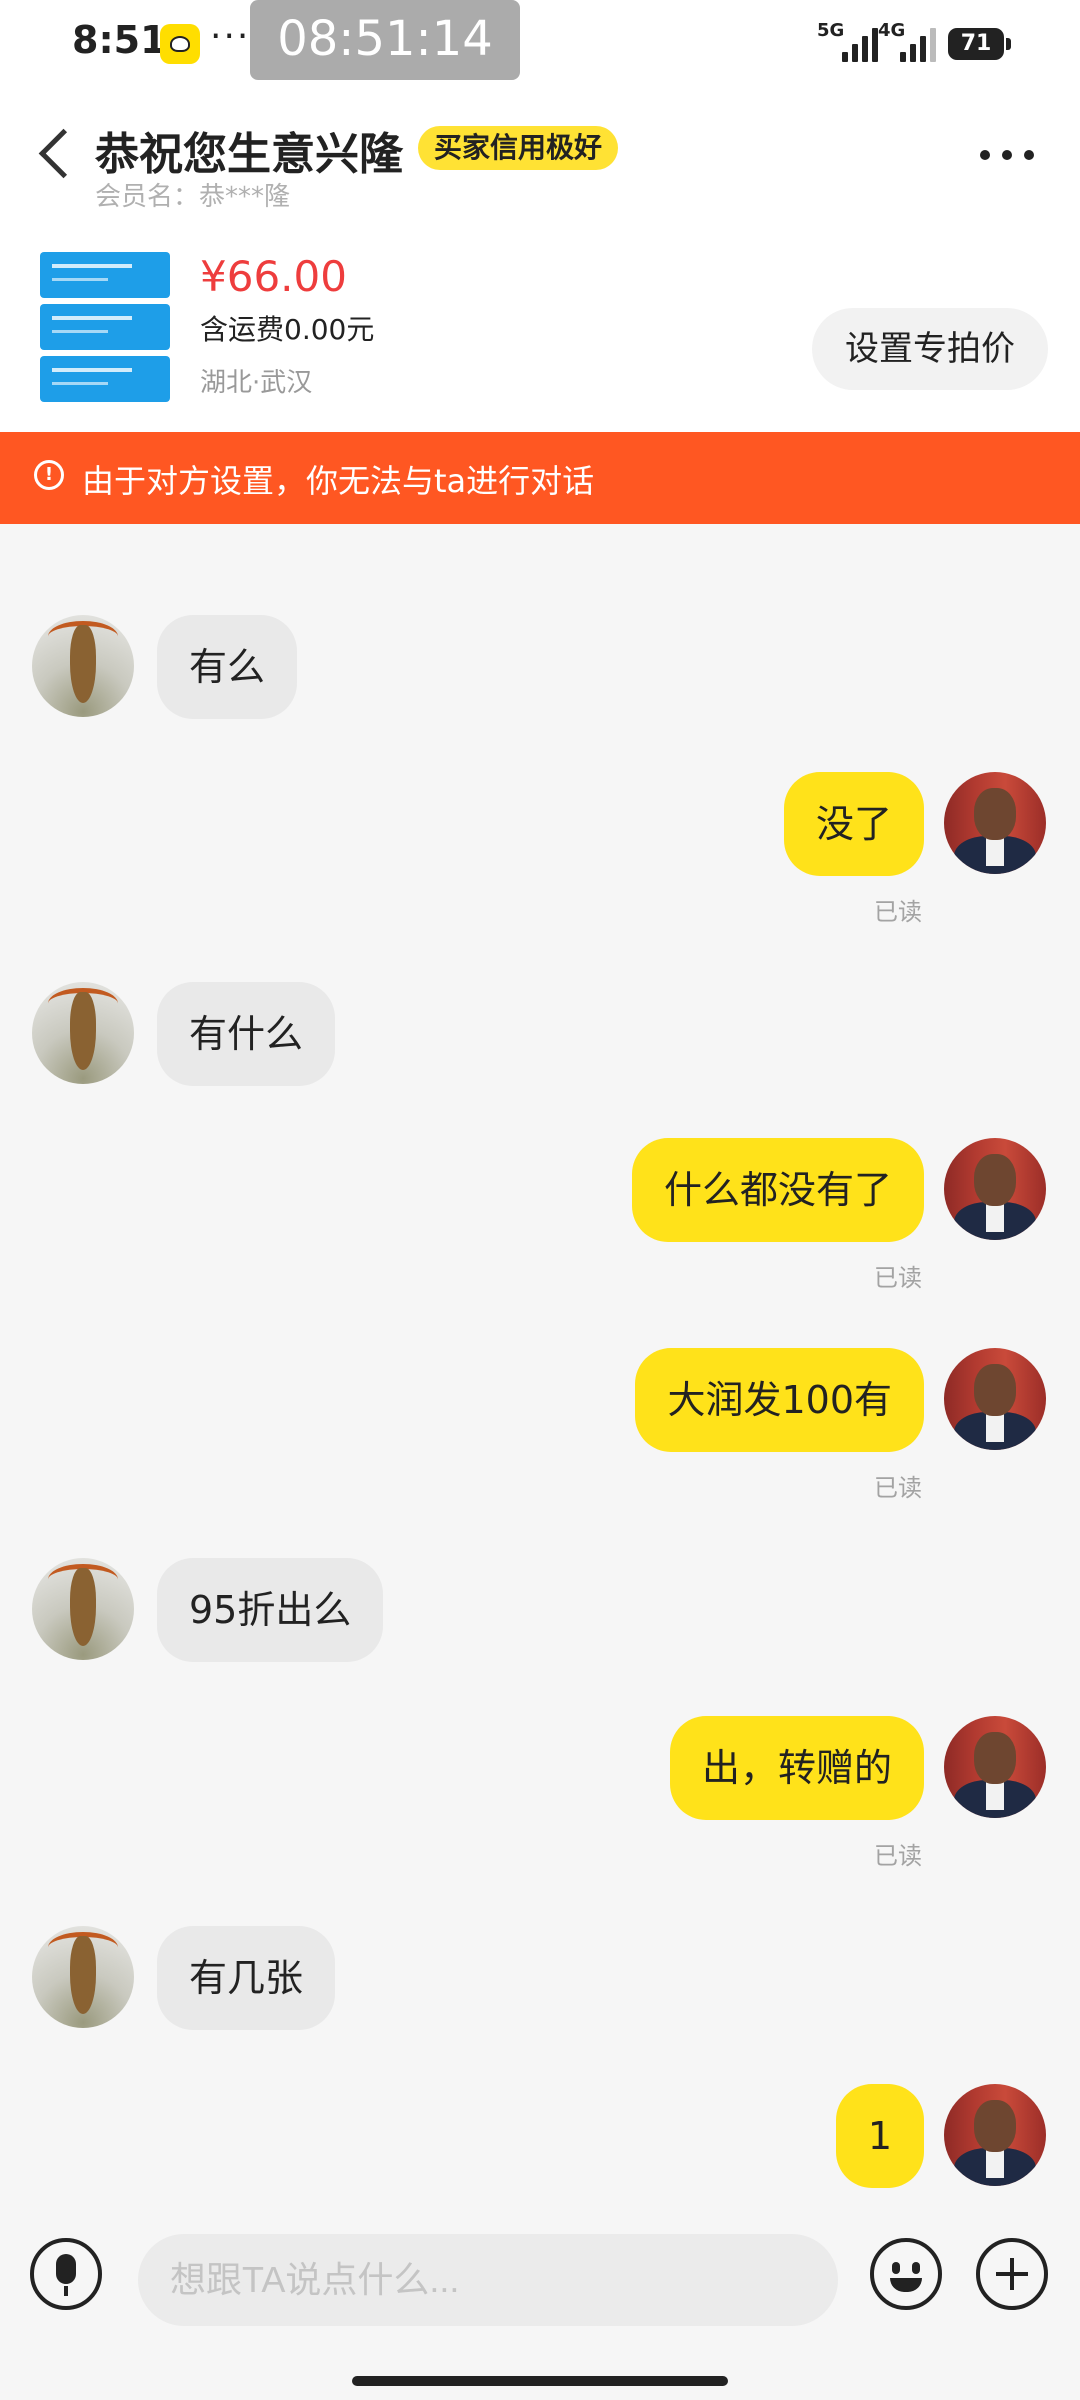 The width and height of the screenshot is (1080, 2400). I want to click on battery-icon: 71, so click(979, 44).